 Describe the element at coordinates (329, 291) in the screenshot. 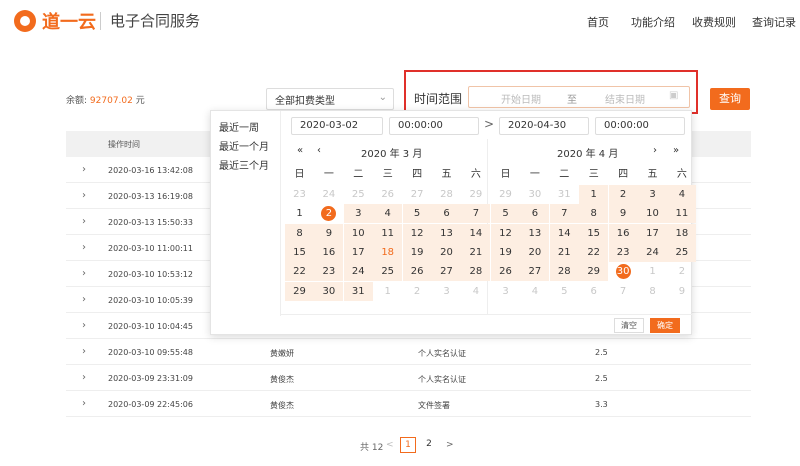

I see `left-day-cell: 30` at that location.